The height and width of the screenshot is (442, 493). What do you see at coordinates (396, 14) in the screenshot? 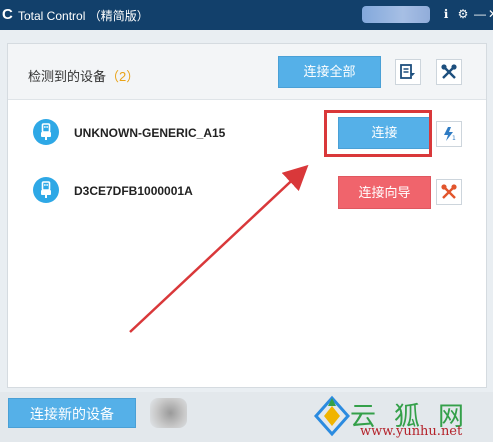
I see `blurred-user-badge` at bounding box center [396, 14].